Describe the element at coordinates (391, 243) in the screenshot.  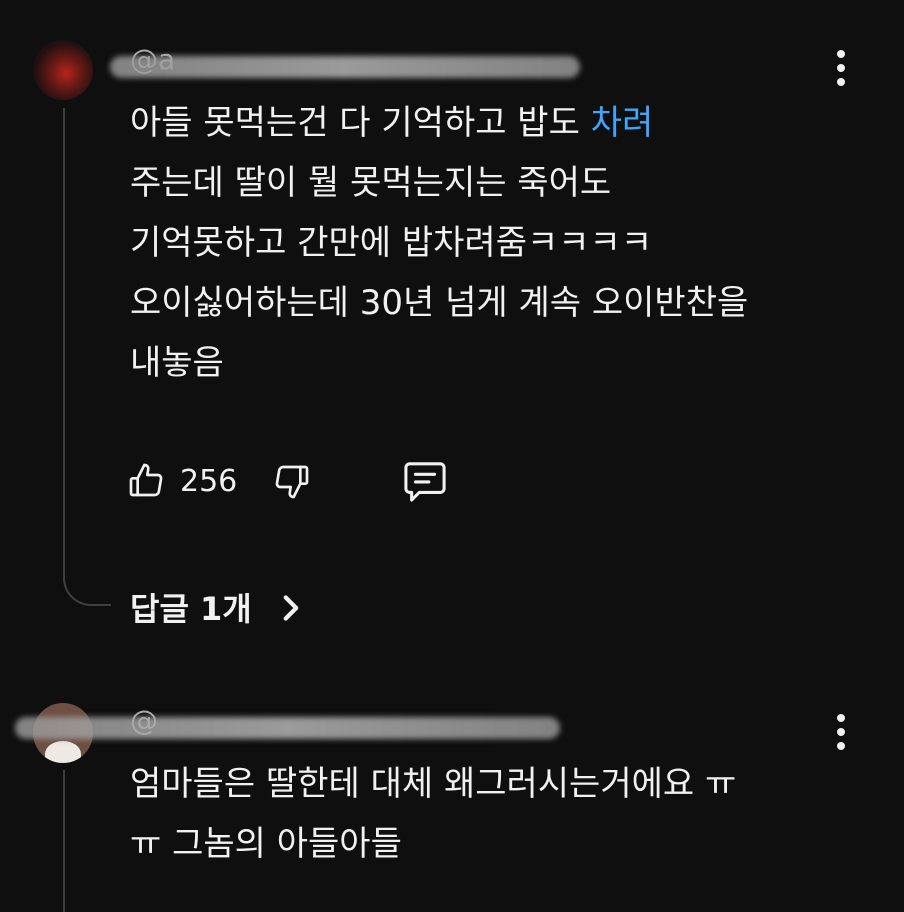
I see `comment-line: 기억못하고 간만에 밥차려줌ㅋㅋㅋㅋ` at that location.